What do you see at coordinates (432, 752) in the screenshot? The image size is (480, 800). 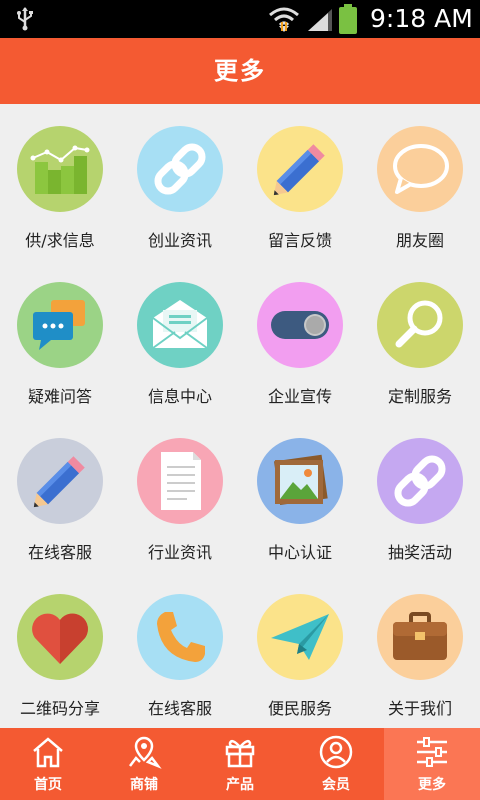 I see `sliders-icon` at bounding box center [432, 752].